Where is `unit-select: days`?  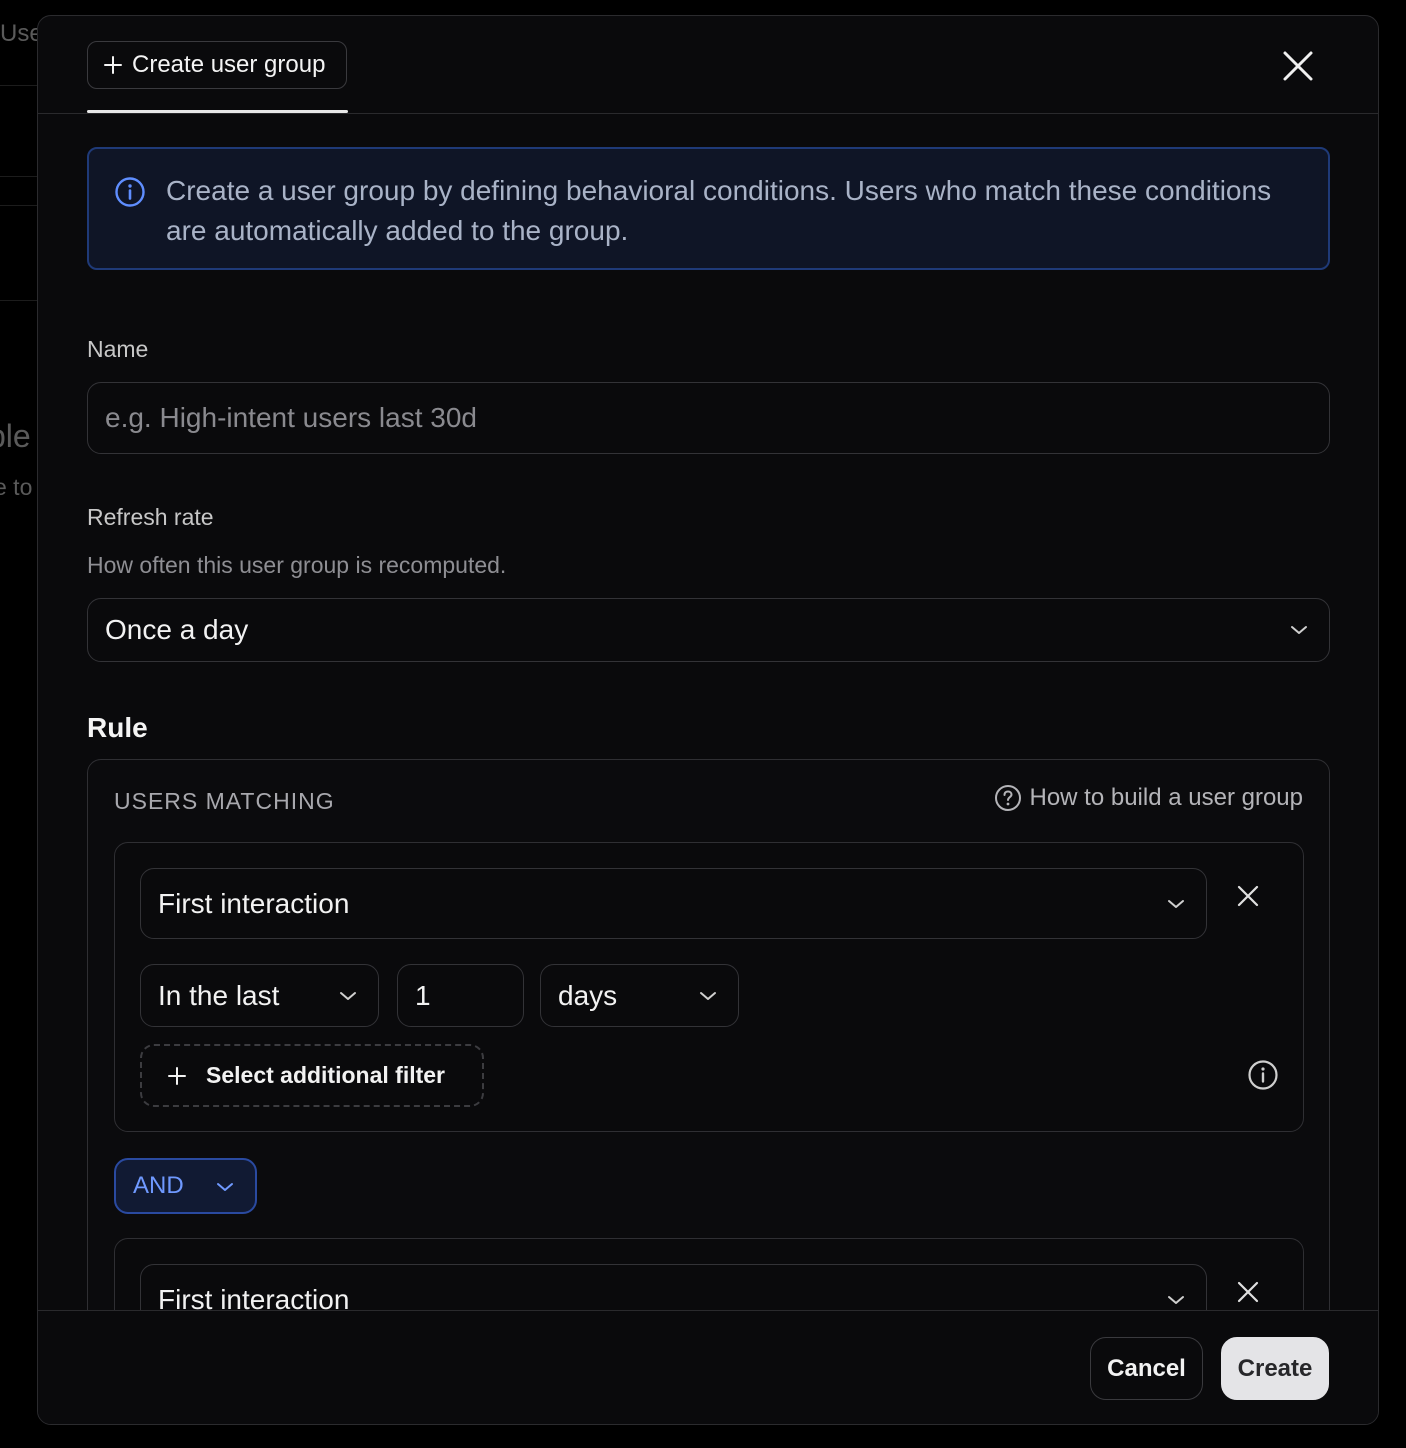
unit-select: days is located at coordinates (639, 995).